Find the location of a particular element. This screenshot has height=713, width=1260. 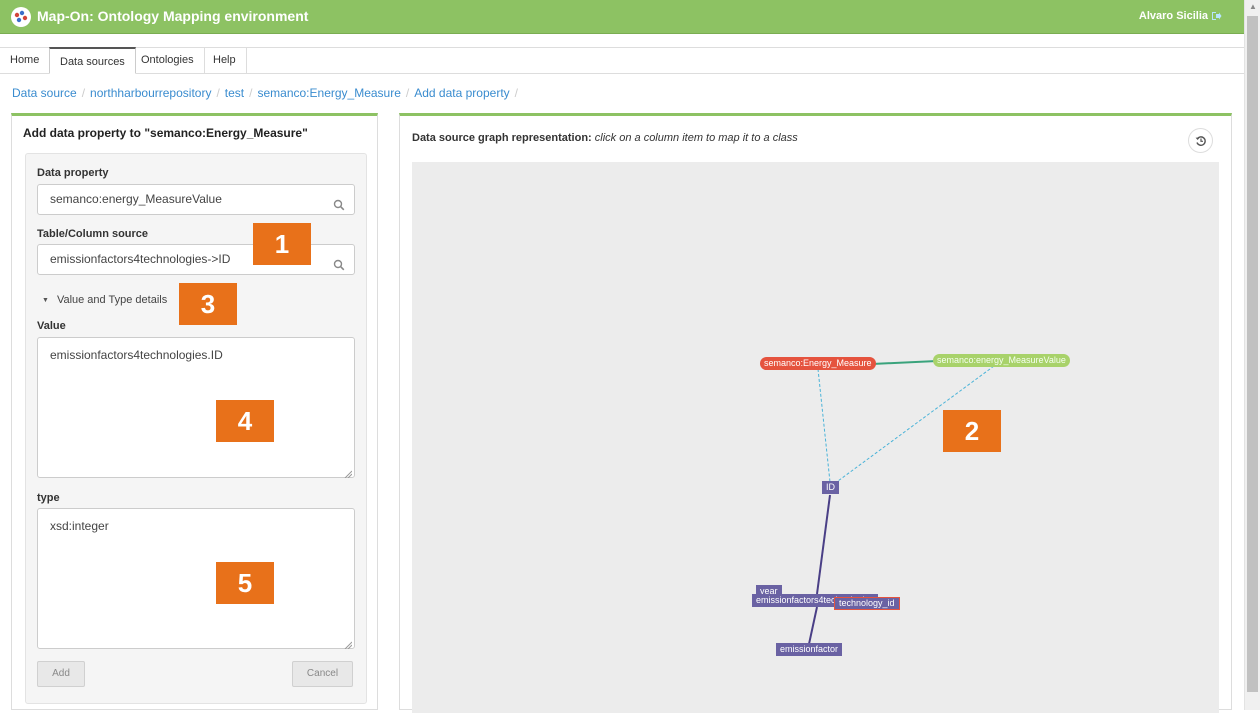

tab-help: Help is located at coordinates (225, 60).